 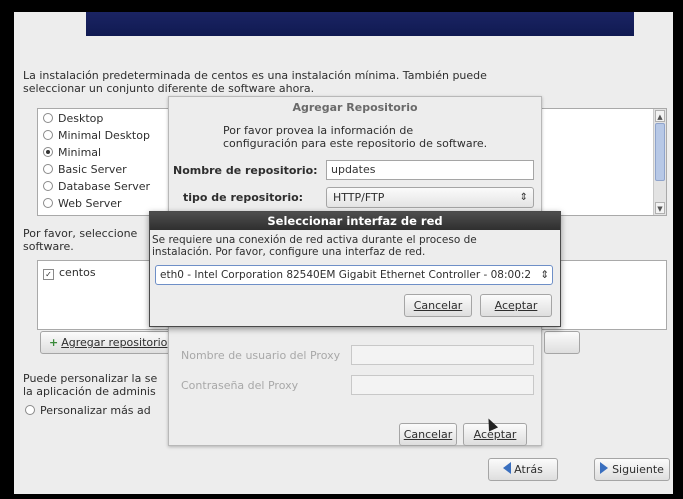 What do you see at coordinates (88, 410) in the screenshot?
I see `customize-option: Personalizar más ad` at bounding box center [88, 410].